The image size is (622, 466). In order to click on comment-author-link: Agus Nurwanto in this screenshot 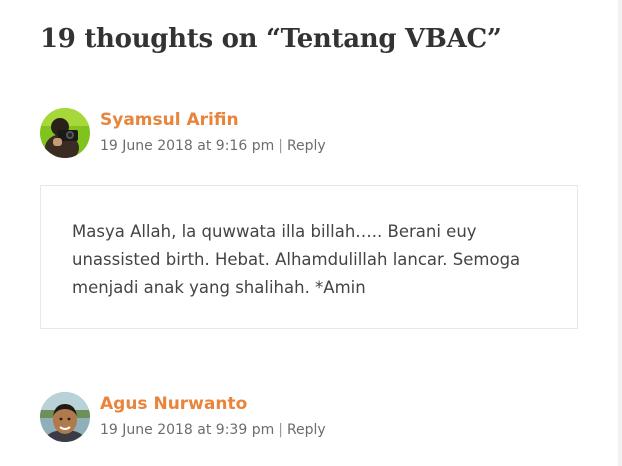, I will do `click(173, 404)`.